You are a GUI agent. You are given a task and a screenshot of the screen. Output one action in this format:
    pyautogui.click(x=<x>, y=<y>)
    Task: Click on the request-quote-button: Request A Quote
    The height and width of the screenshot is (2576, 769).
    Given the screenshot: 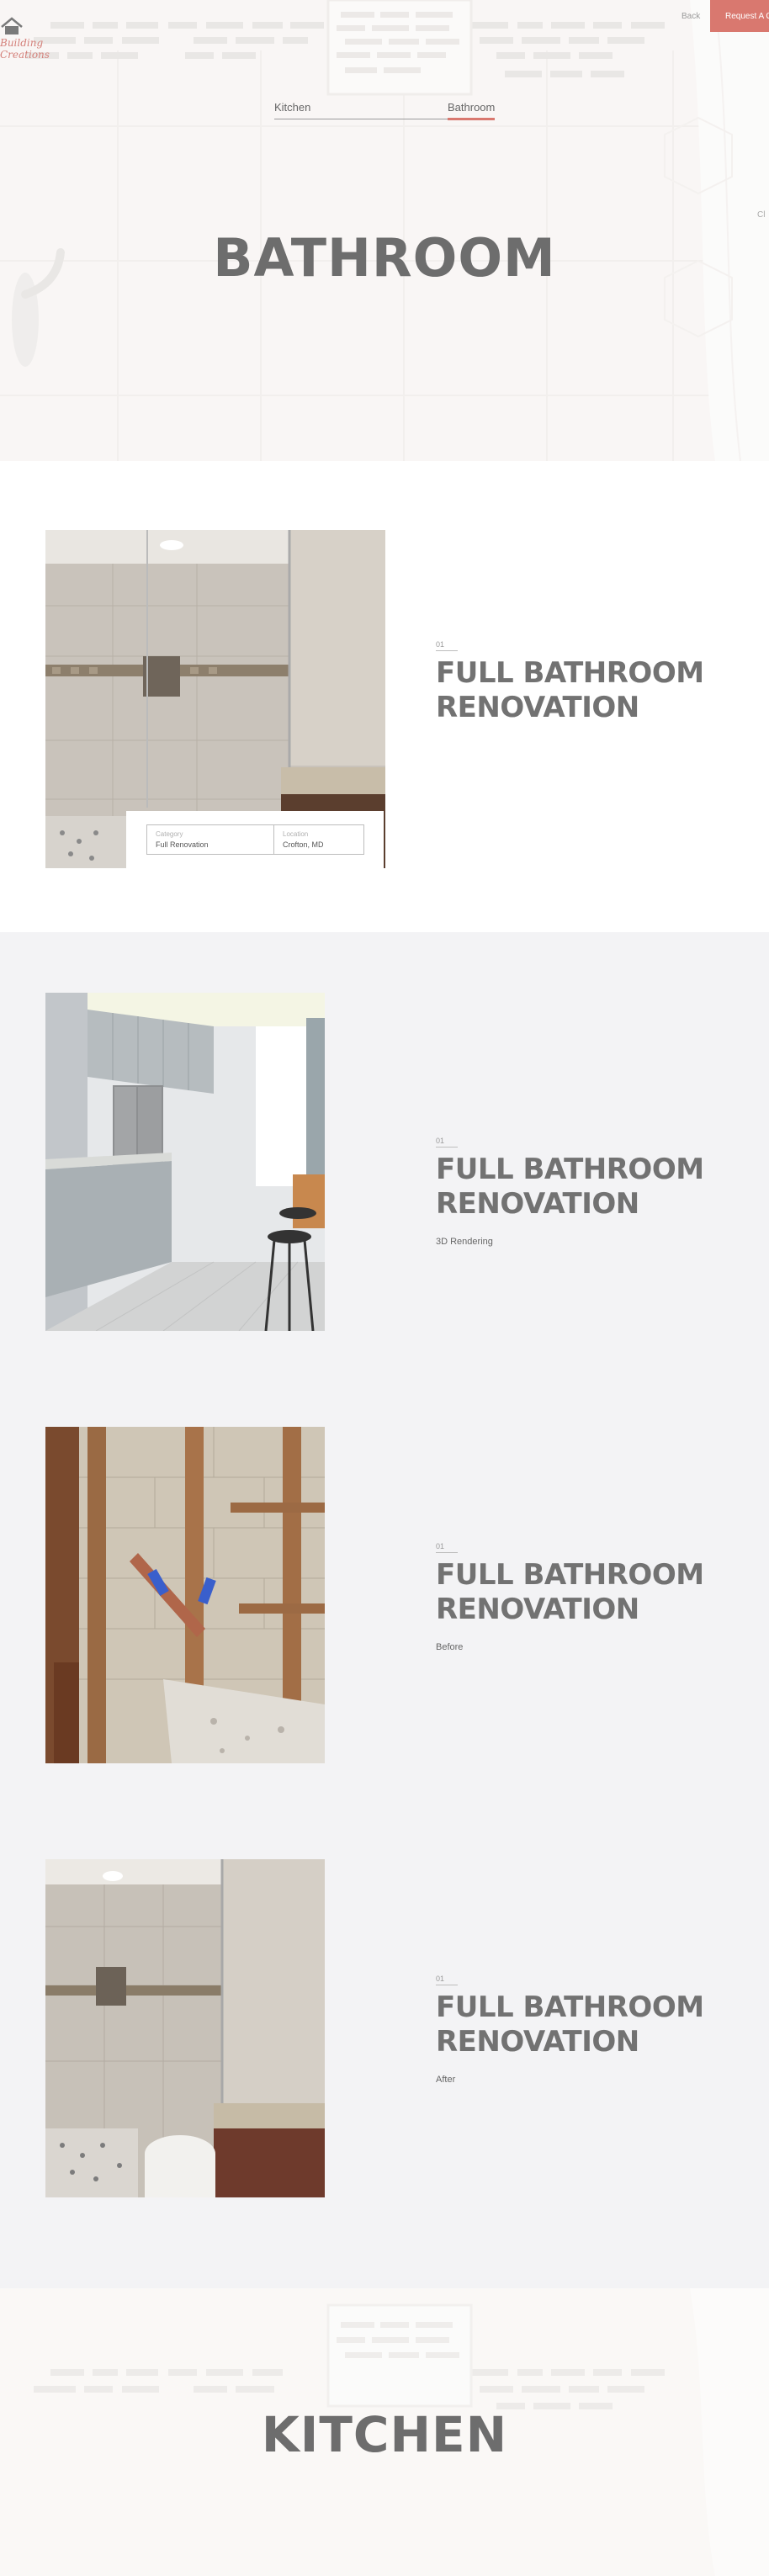 What is the action you would take?
    pyautogui.click(x=739, y=16)
    